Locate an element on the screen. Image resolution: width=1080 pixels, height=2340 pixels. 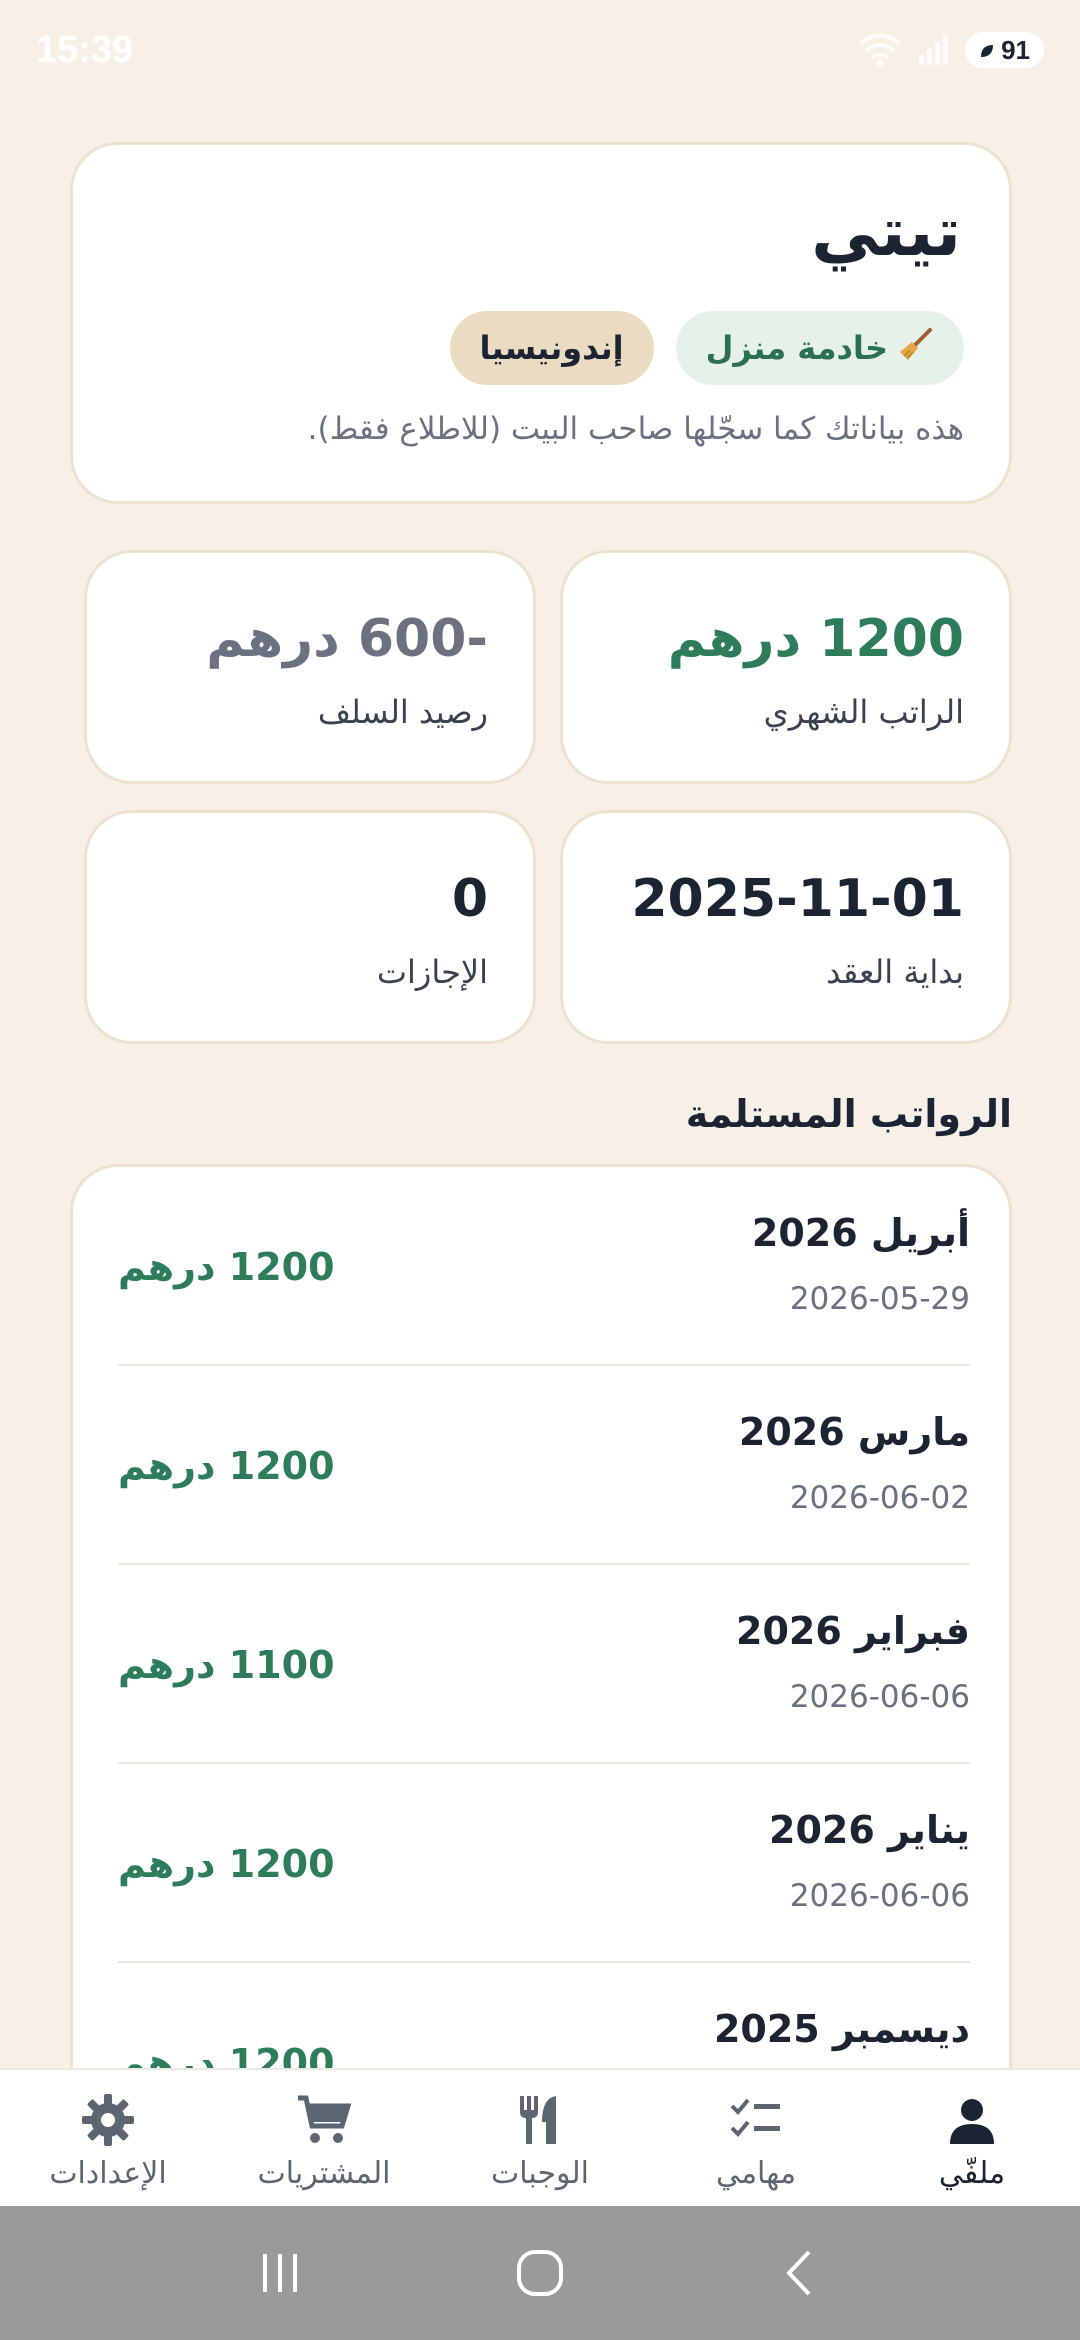
role-label: خادمة منزل is located at coordinates (796, 348).